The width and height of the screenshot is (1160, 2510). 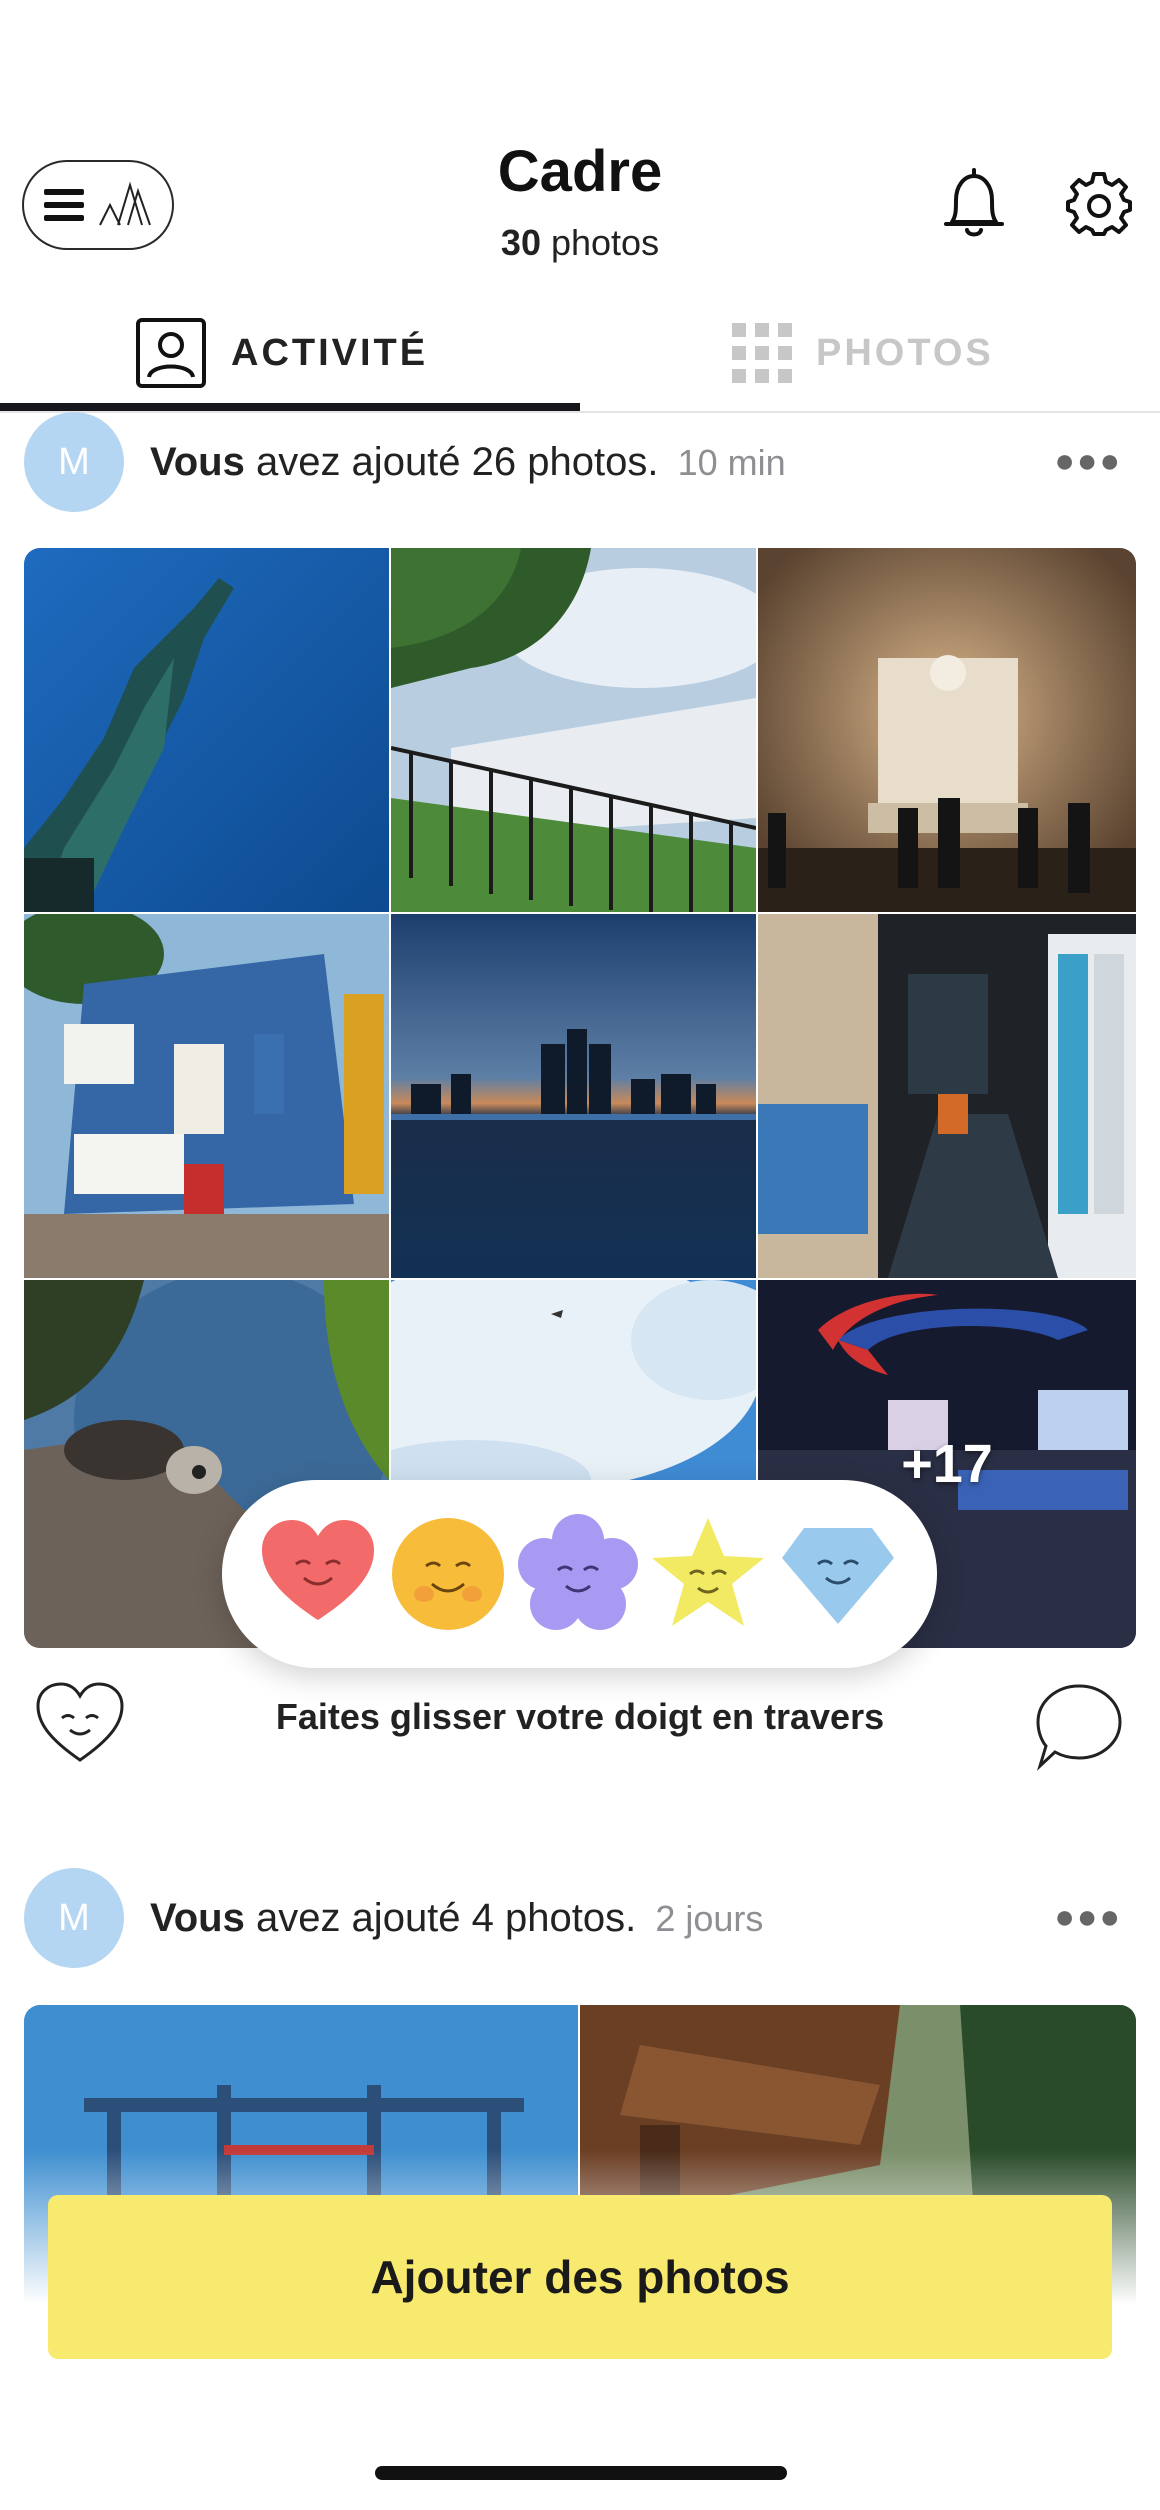 What do you see at coordinates (838, 1574) in the screenshot?
I see `diamond-reaction-icon` at bounding box center [838, 1574].